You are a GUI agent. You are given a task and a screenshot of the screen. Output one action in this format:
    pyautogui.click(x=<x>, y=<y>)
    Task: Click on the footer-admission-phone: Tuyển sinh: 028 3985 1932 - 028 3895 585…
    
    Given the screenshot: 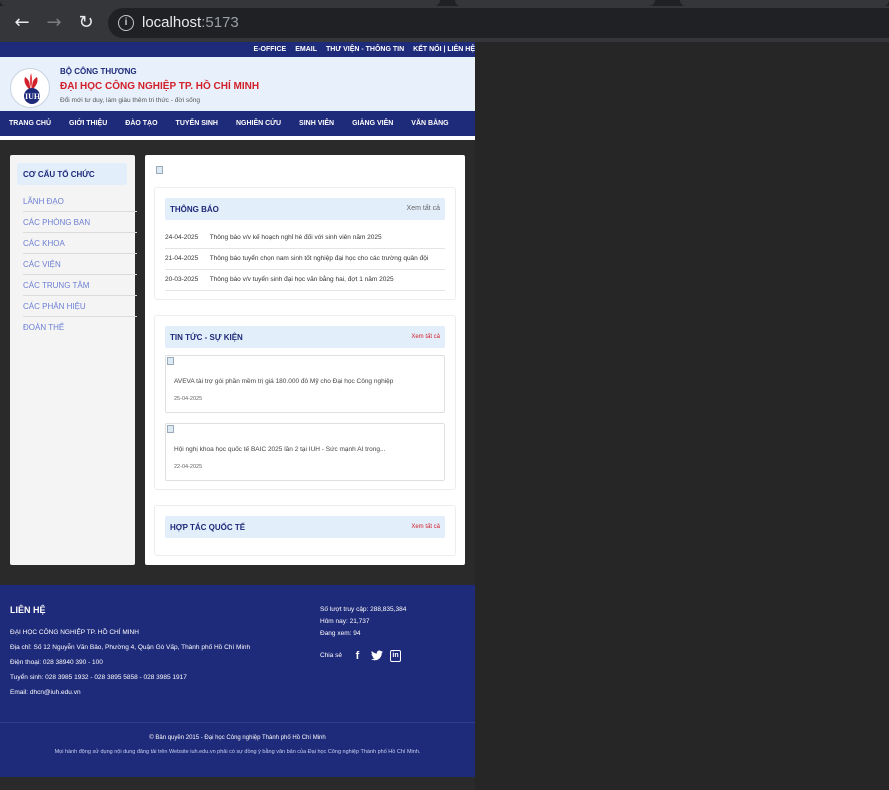 What is the action you would take?
    pyautogui.click(x=98, y=677)
    